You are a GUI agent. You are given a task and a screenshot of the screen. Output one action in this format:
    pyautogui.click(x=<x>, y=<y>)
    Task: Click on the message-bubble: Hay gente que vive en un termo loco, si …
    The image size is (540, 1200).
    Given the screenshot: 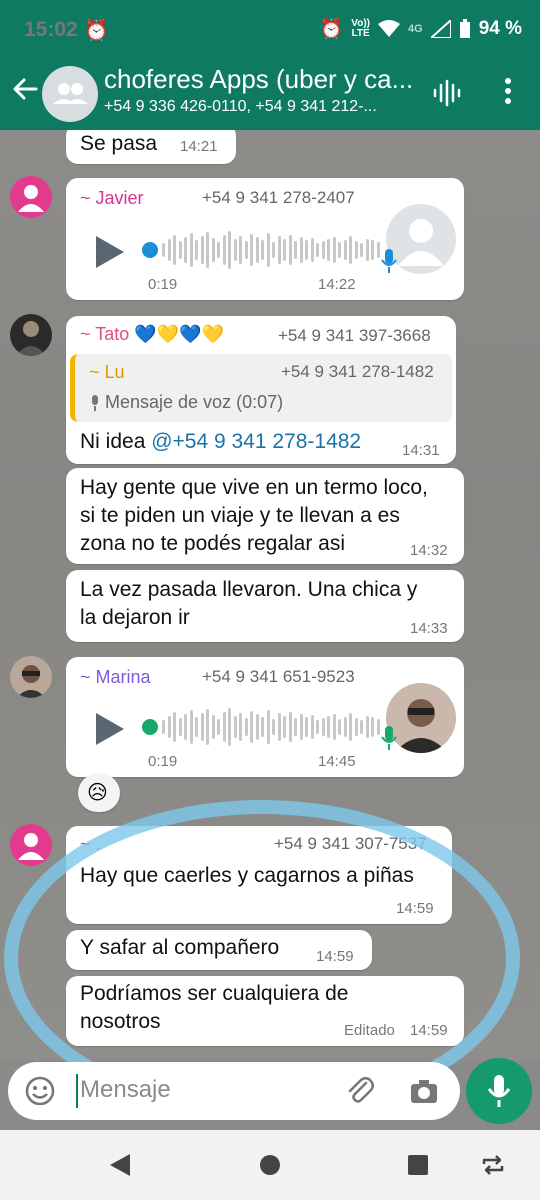 What is the action you would take?
    pyautogui.click(x=265, y=516)
    